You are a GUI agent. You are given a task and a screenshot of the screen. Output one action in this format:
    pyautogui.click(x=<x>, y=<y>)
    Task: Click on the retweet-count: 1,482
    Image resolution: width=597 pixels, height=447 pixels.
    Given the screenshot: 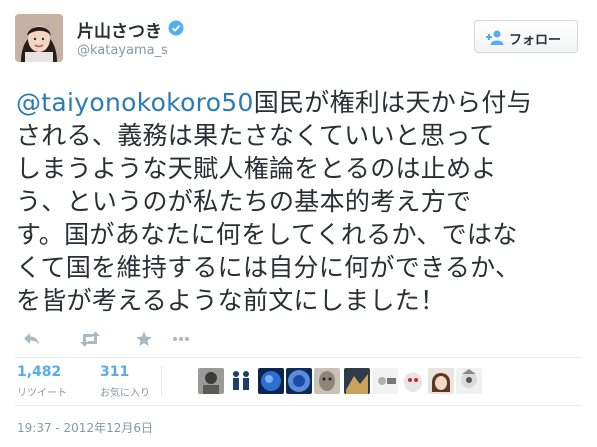 What is the action you would take?
    pyautogui.click(x=39, y=372)
    